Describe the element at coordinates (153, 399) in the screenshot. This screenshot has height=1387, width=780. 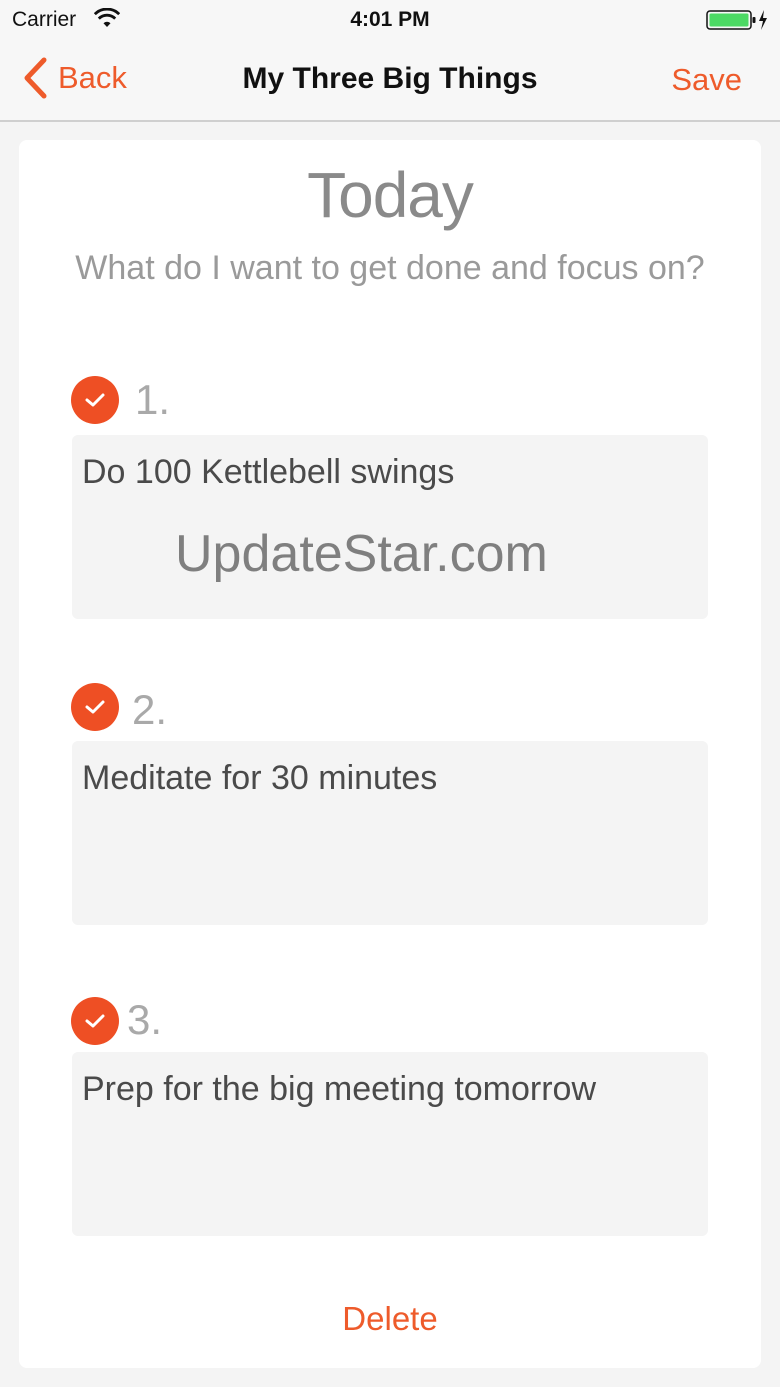
I see `task-1-number: 1.` at that location.